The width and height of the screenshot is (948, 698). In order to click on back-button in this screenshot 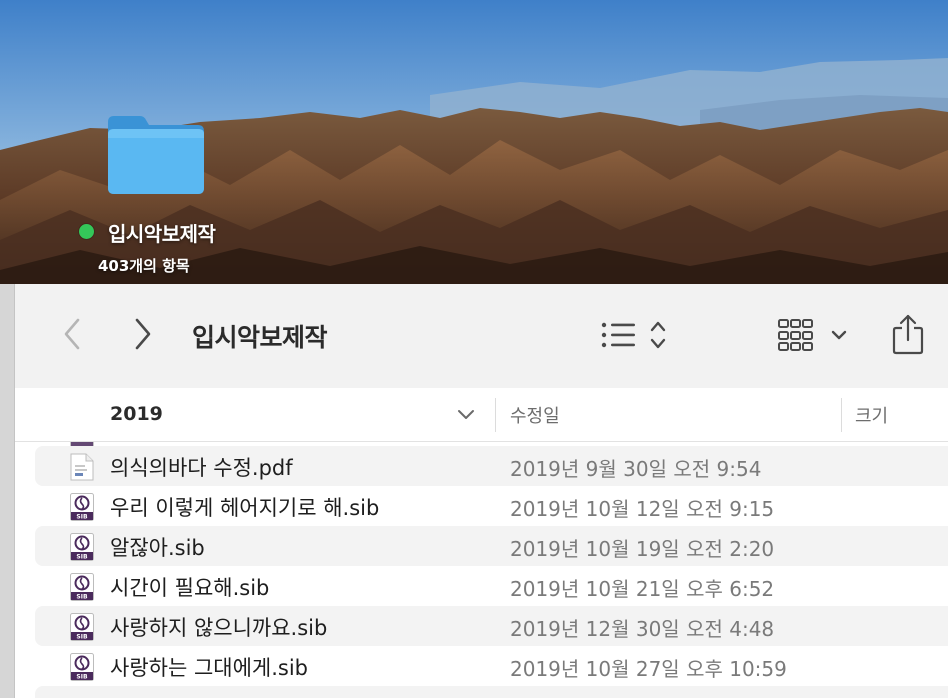, I will do `click(72, 334)`.